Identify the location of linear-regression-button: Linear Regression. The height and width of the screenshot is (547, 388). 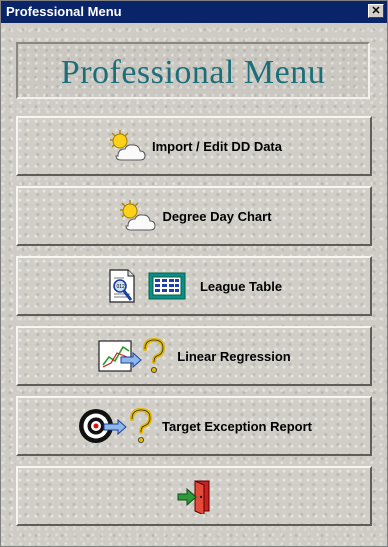
(194, 356).